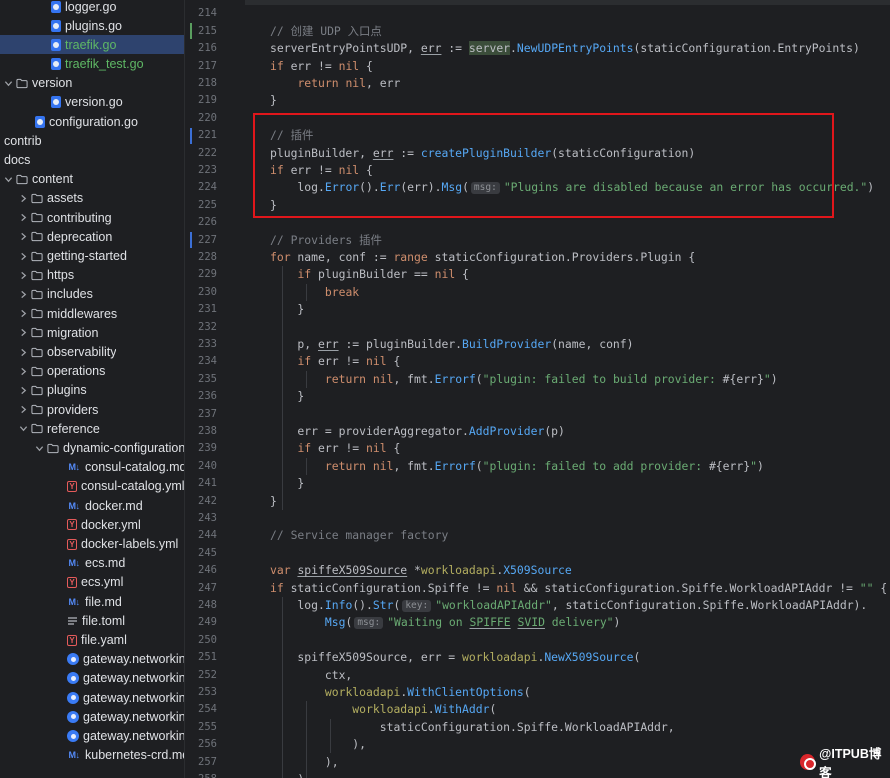 Image resolution: width=890 pixels, height=778 pixels. What do you see at coordinates (92, 64) in the screenshot?
I see `tree-item: traefik_test.go` at bounding box center [92, 64].